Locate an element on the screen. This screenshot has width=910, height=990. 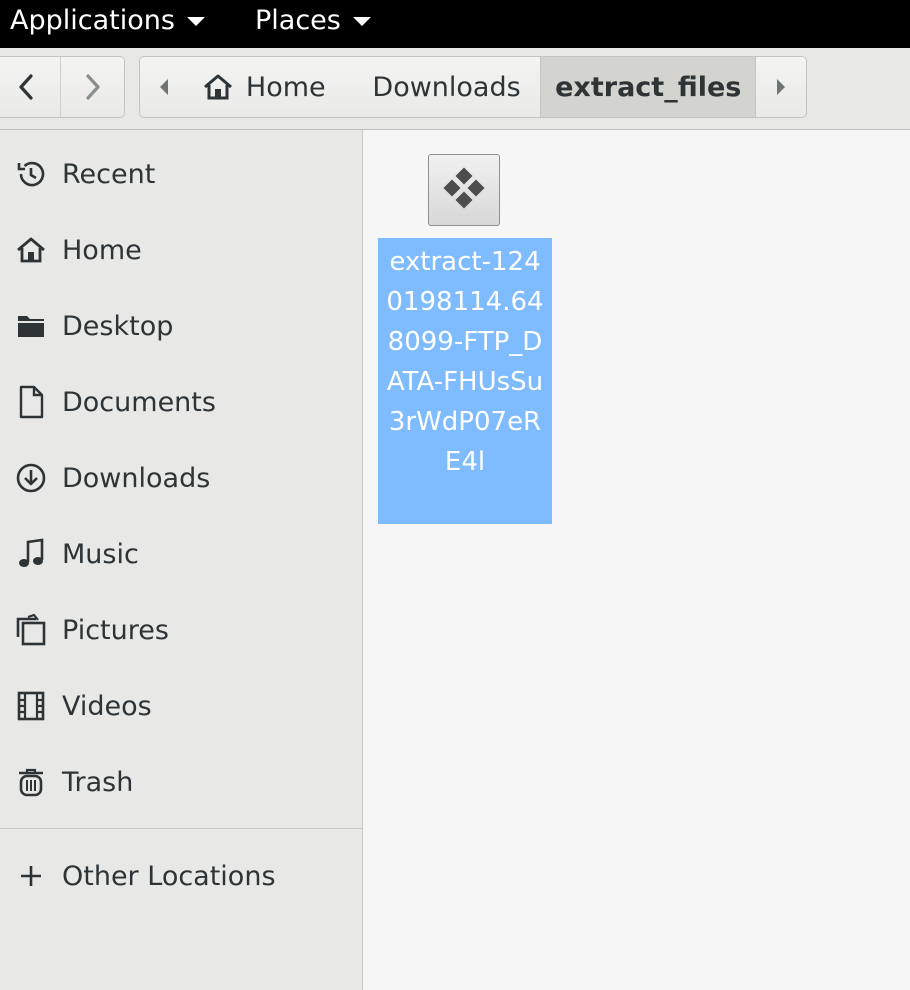
chevron-left-icon is located at coordinates (26, 87).